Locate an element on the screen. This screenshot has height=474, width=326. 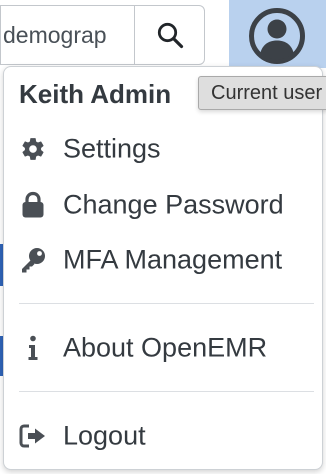
gear-icon is located at coordinates (33, 149).